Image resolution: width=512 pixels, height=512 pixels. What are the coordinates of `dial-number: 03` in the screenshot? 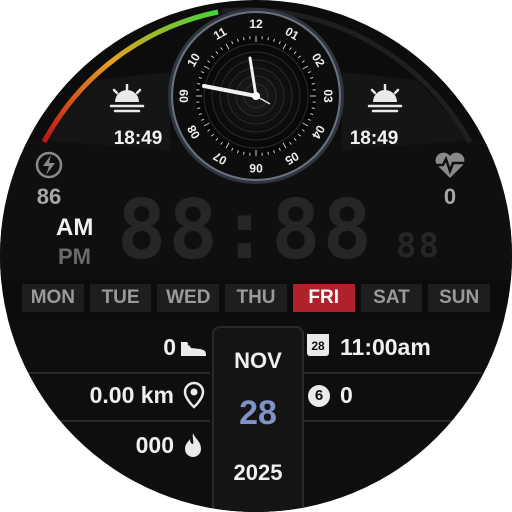 It's located at (328, 96).